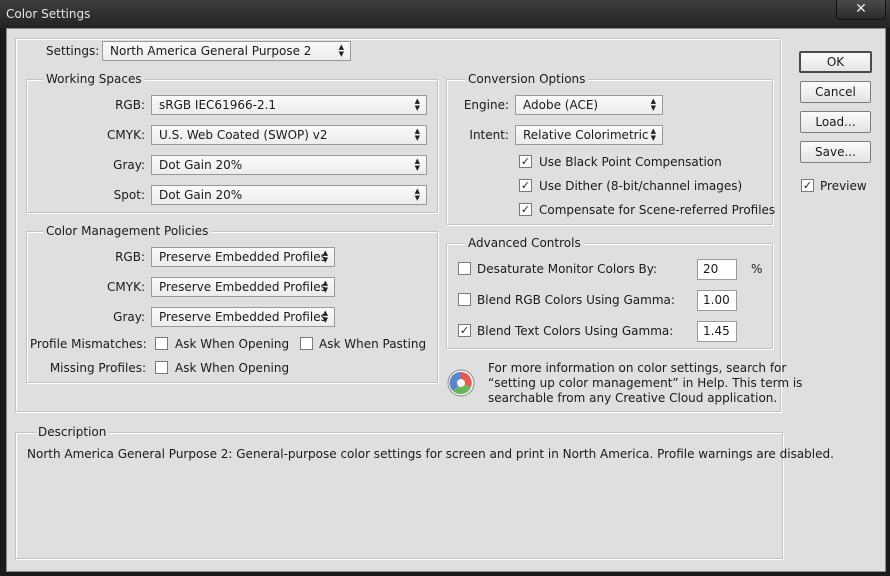 This screenshot has height=576, width=890. I want to click on scene-referred-checkbox: ✓, so click(525, 209).